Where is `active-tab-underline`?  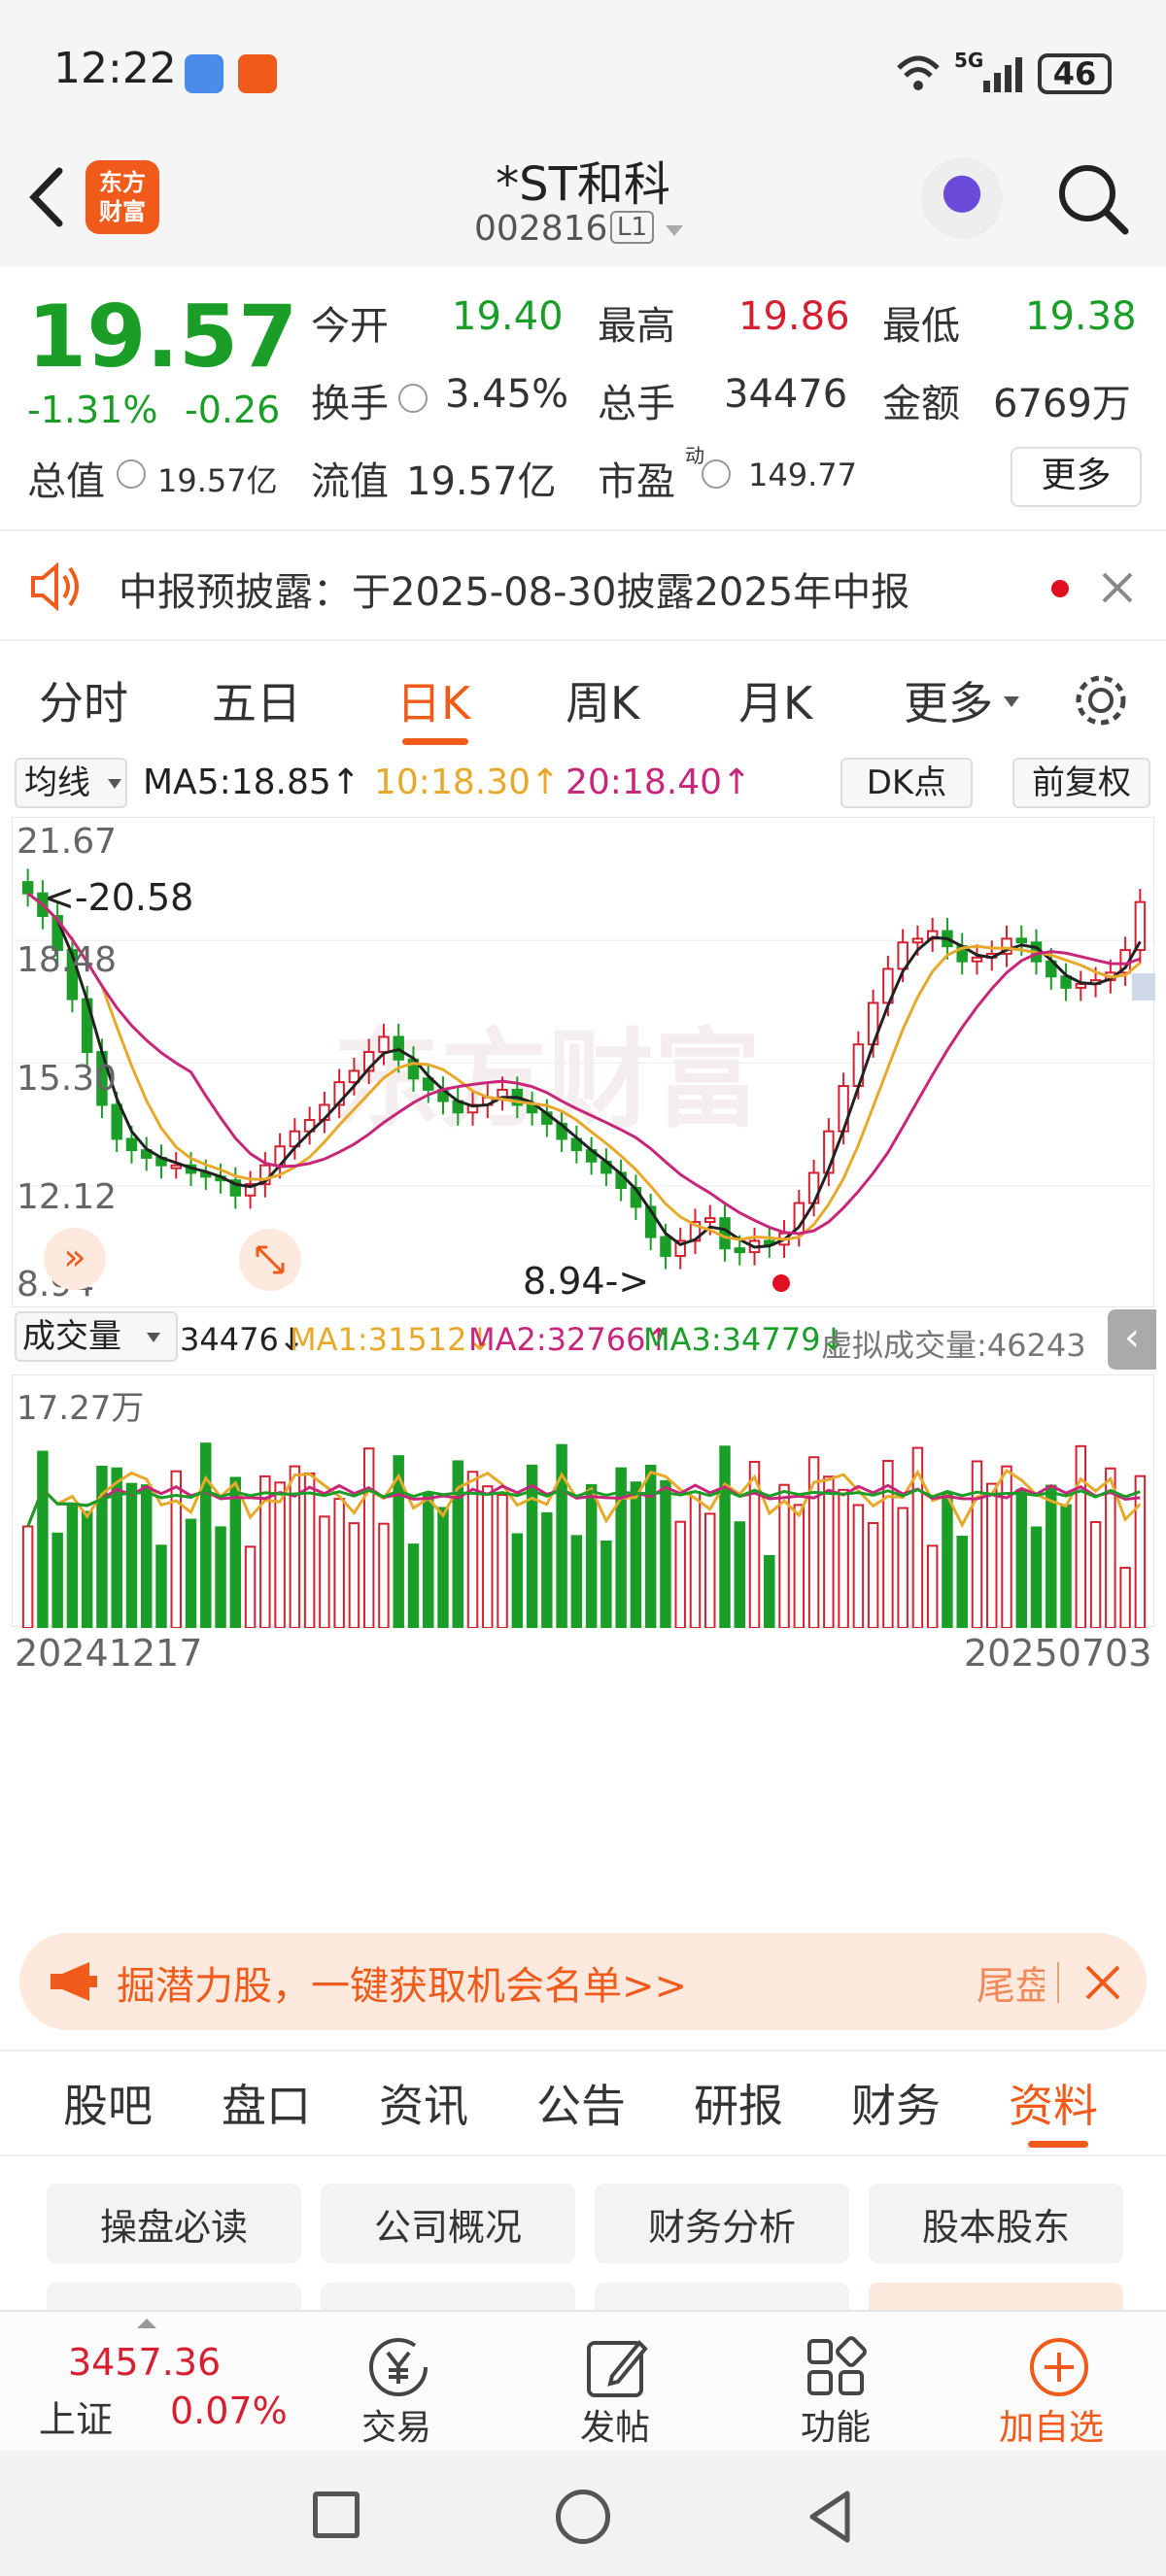
active-tab-underline is located at coordinates (435, 741).